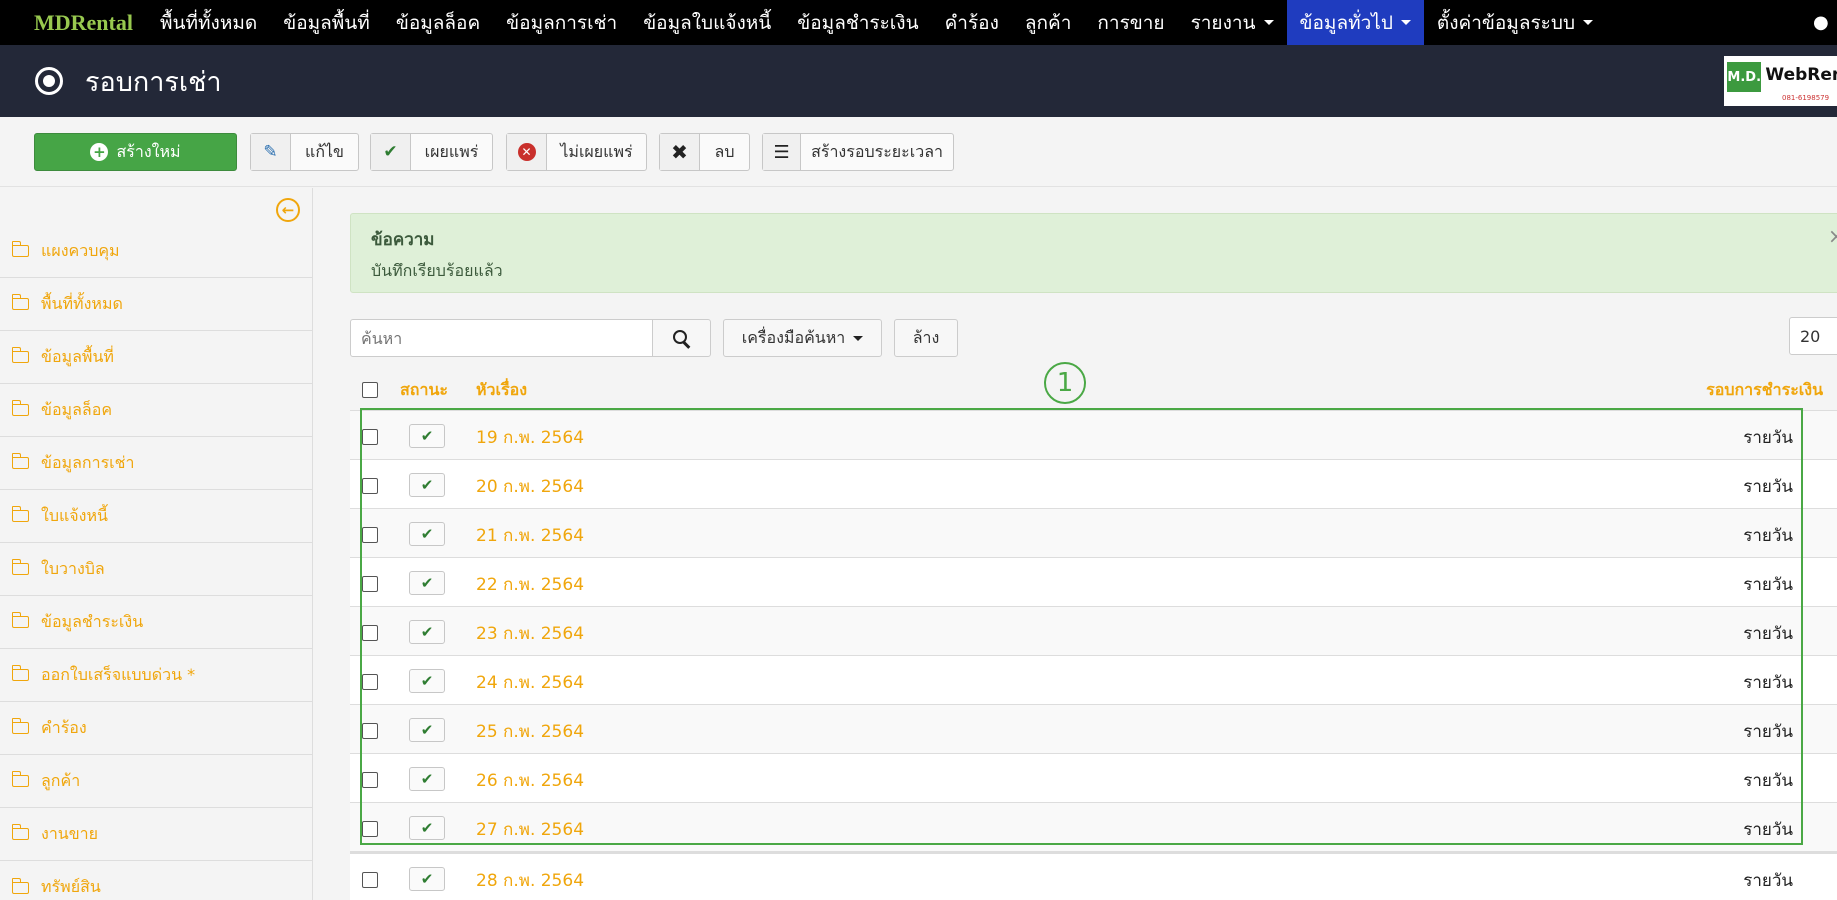  Describe the element at coordinates (156, 781) in the screenshot. I see `sidebar-item-customers: ลูกค้า` at that location.